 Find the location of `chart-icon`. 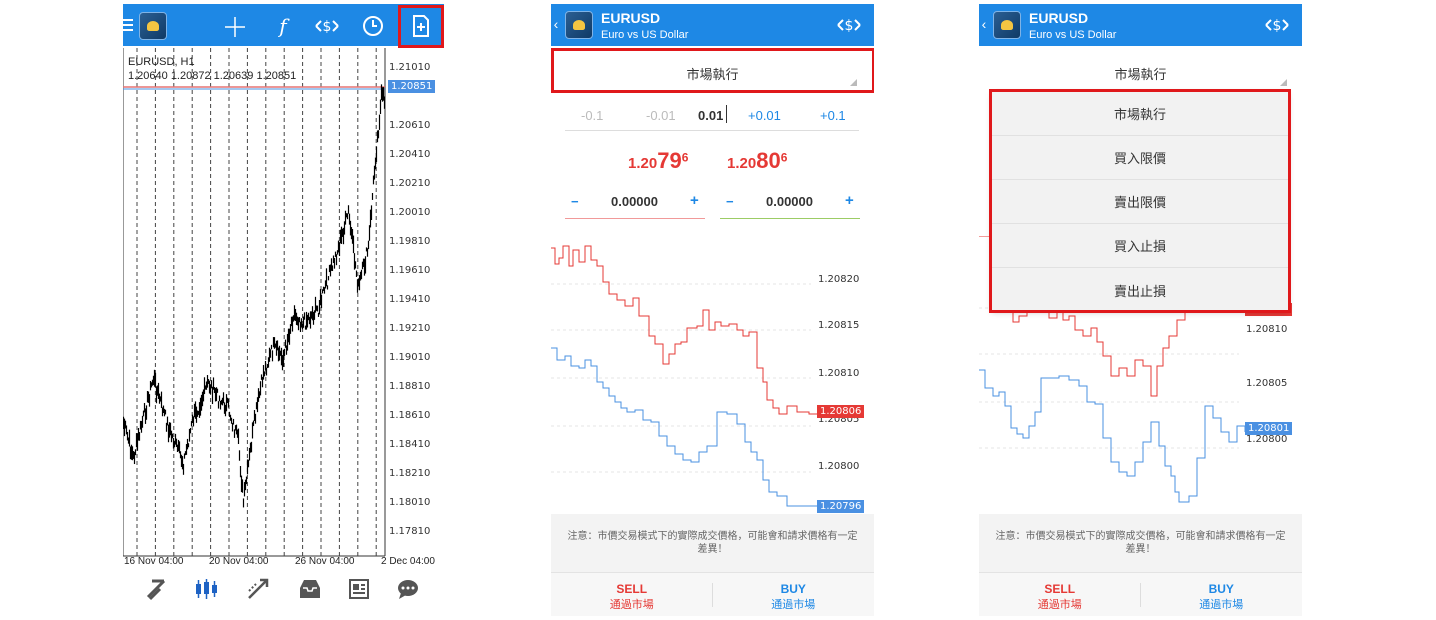

chart-icon is located at coordinates (206, 589).